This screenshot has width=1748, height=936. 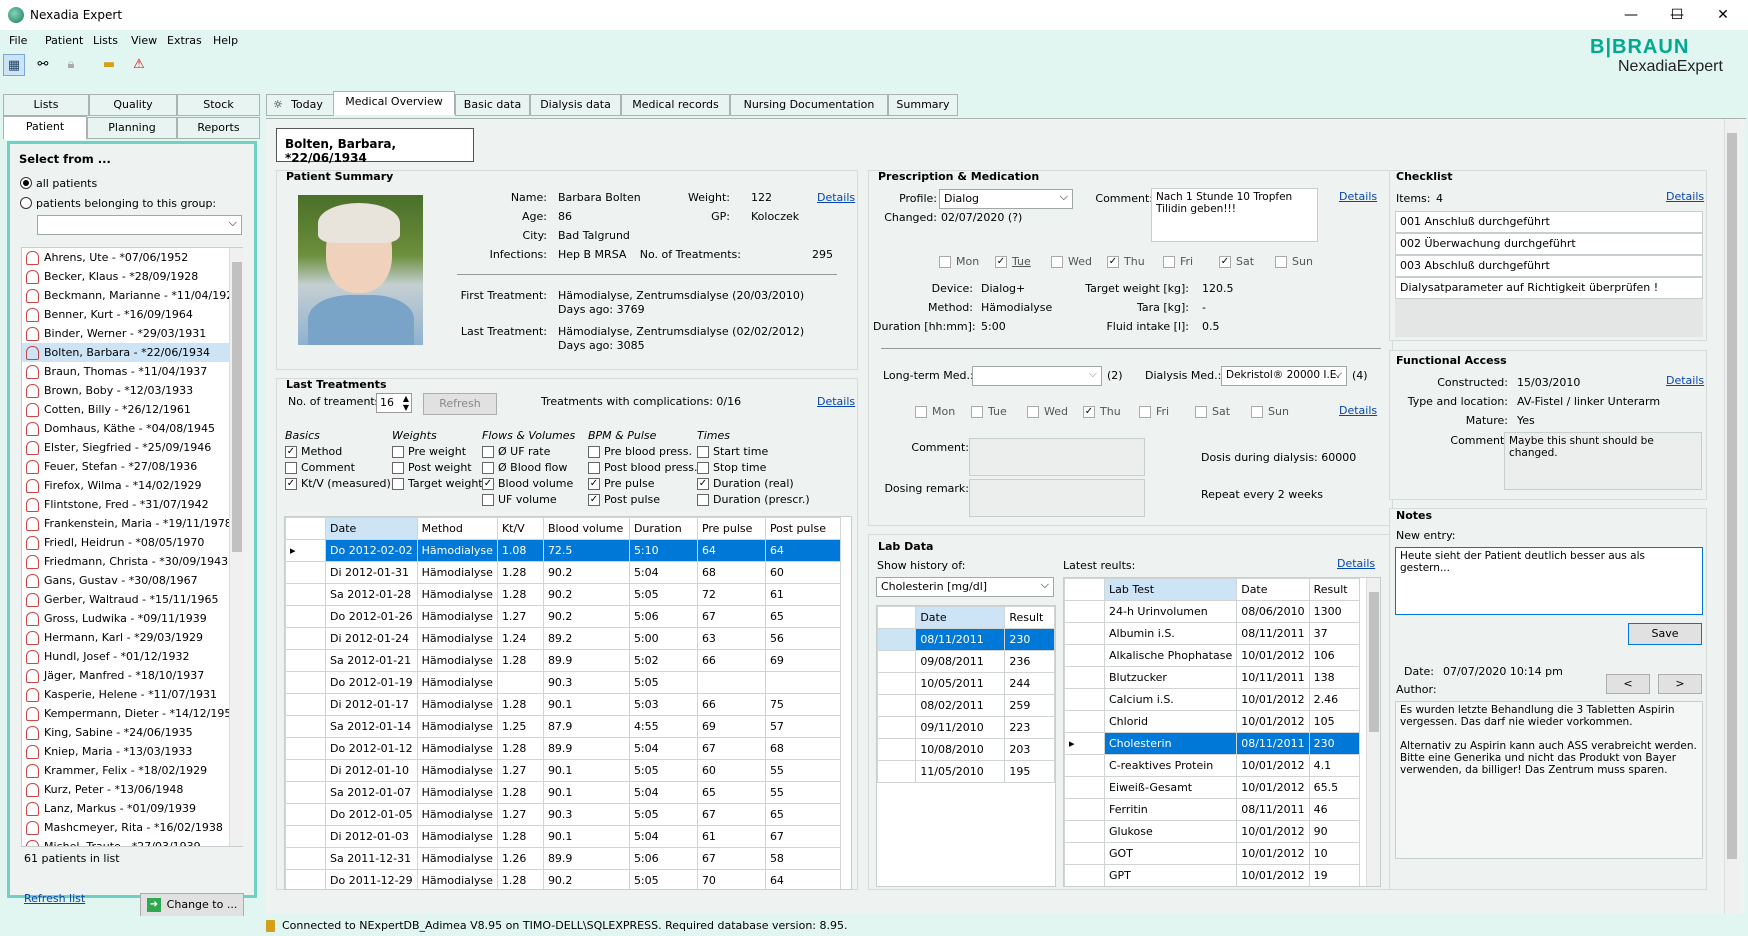 I want to click on patient-list-item: King, Sabine - *24/06/1935, so click(x=132, y=732).